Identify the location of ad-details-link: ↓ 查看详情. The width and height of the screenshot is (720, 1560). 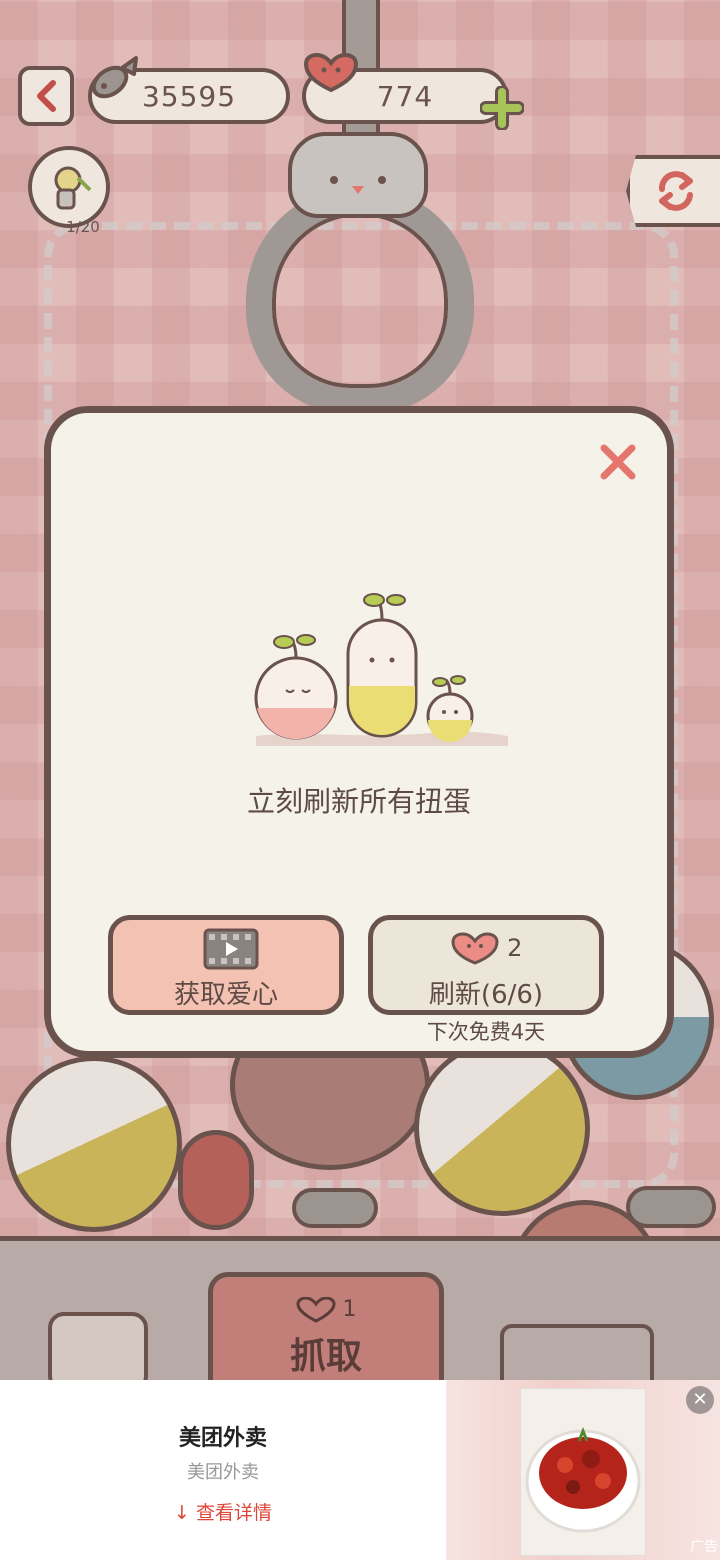
(223, 1511).